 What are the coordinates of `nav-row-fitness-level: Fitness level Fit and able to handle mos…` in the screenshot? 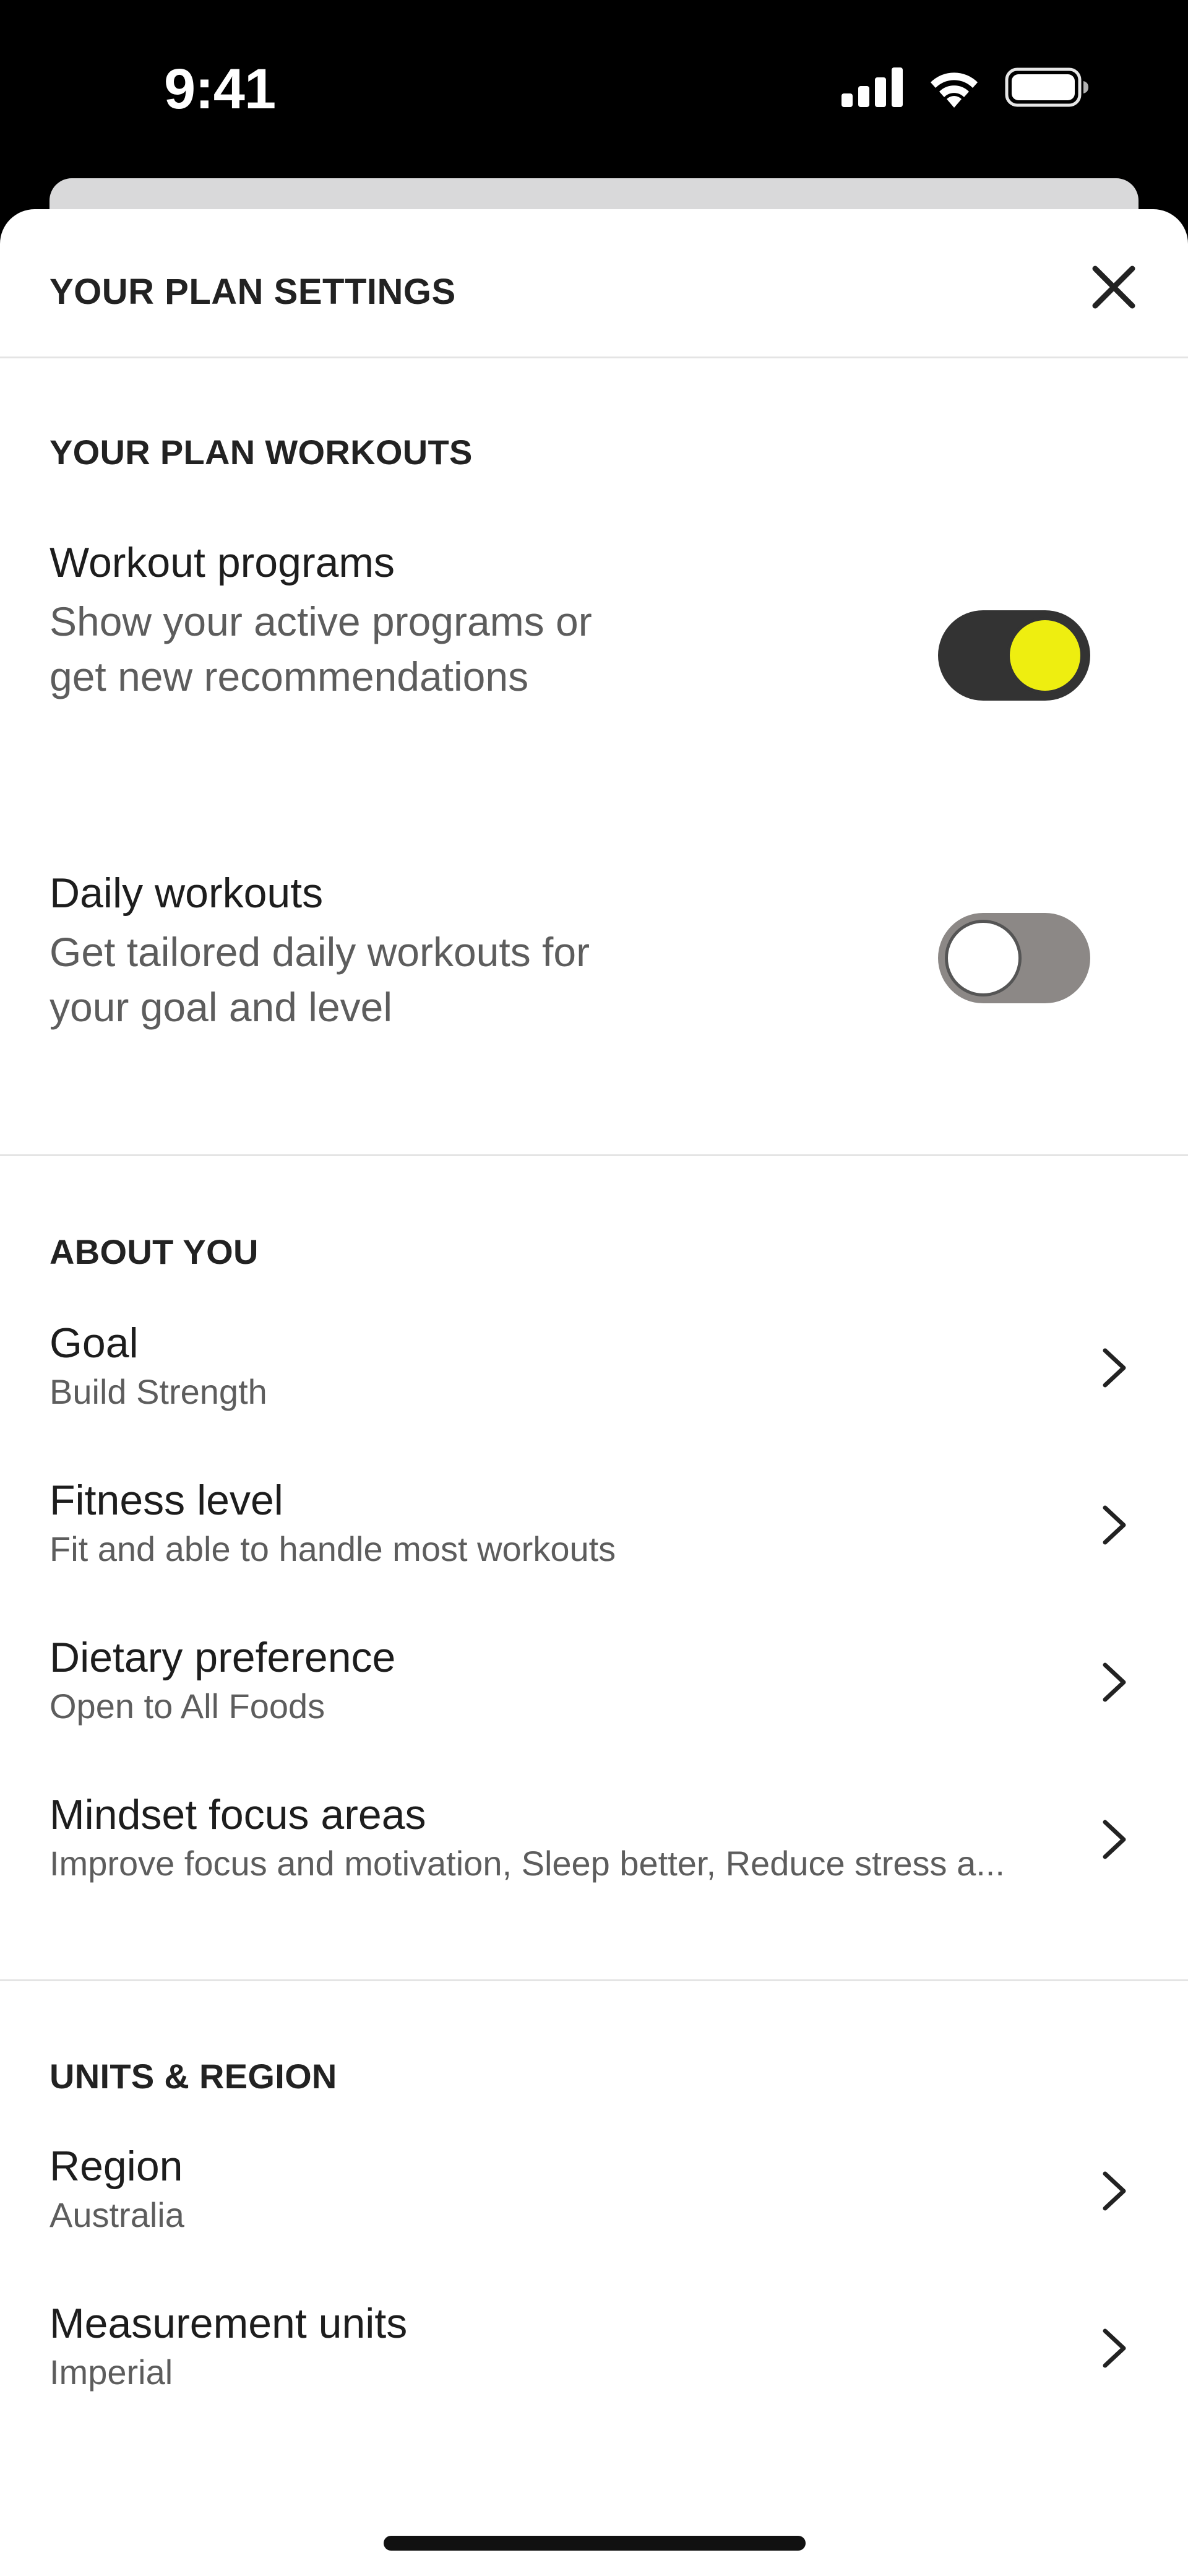 It's located at (594, 1539).